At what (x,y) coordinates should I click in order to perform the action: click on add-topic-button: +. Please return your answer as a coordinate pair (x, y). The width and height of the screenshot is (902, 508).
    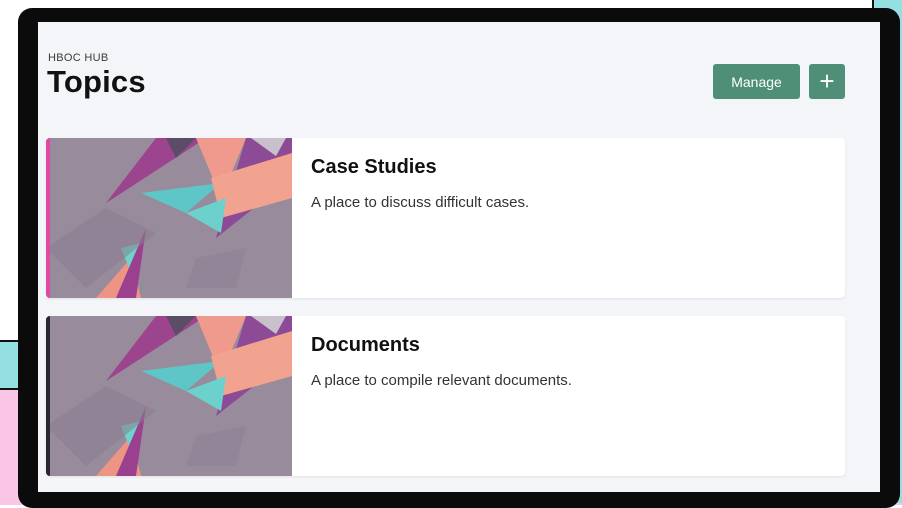
    Looking at the image, I should click on (827, 81).